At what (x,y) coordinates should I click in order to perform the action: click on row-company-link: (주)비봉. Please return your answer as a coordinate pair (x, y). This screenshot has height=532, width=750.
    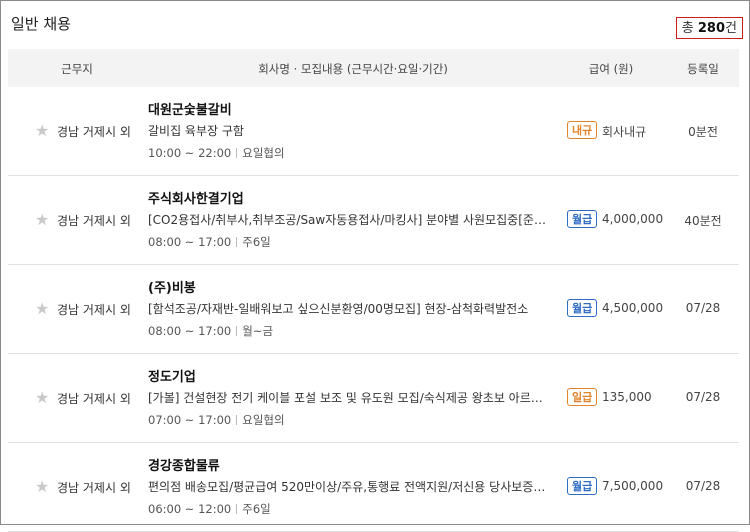
    Looking at the image, I should click on (172, 286).